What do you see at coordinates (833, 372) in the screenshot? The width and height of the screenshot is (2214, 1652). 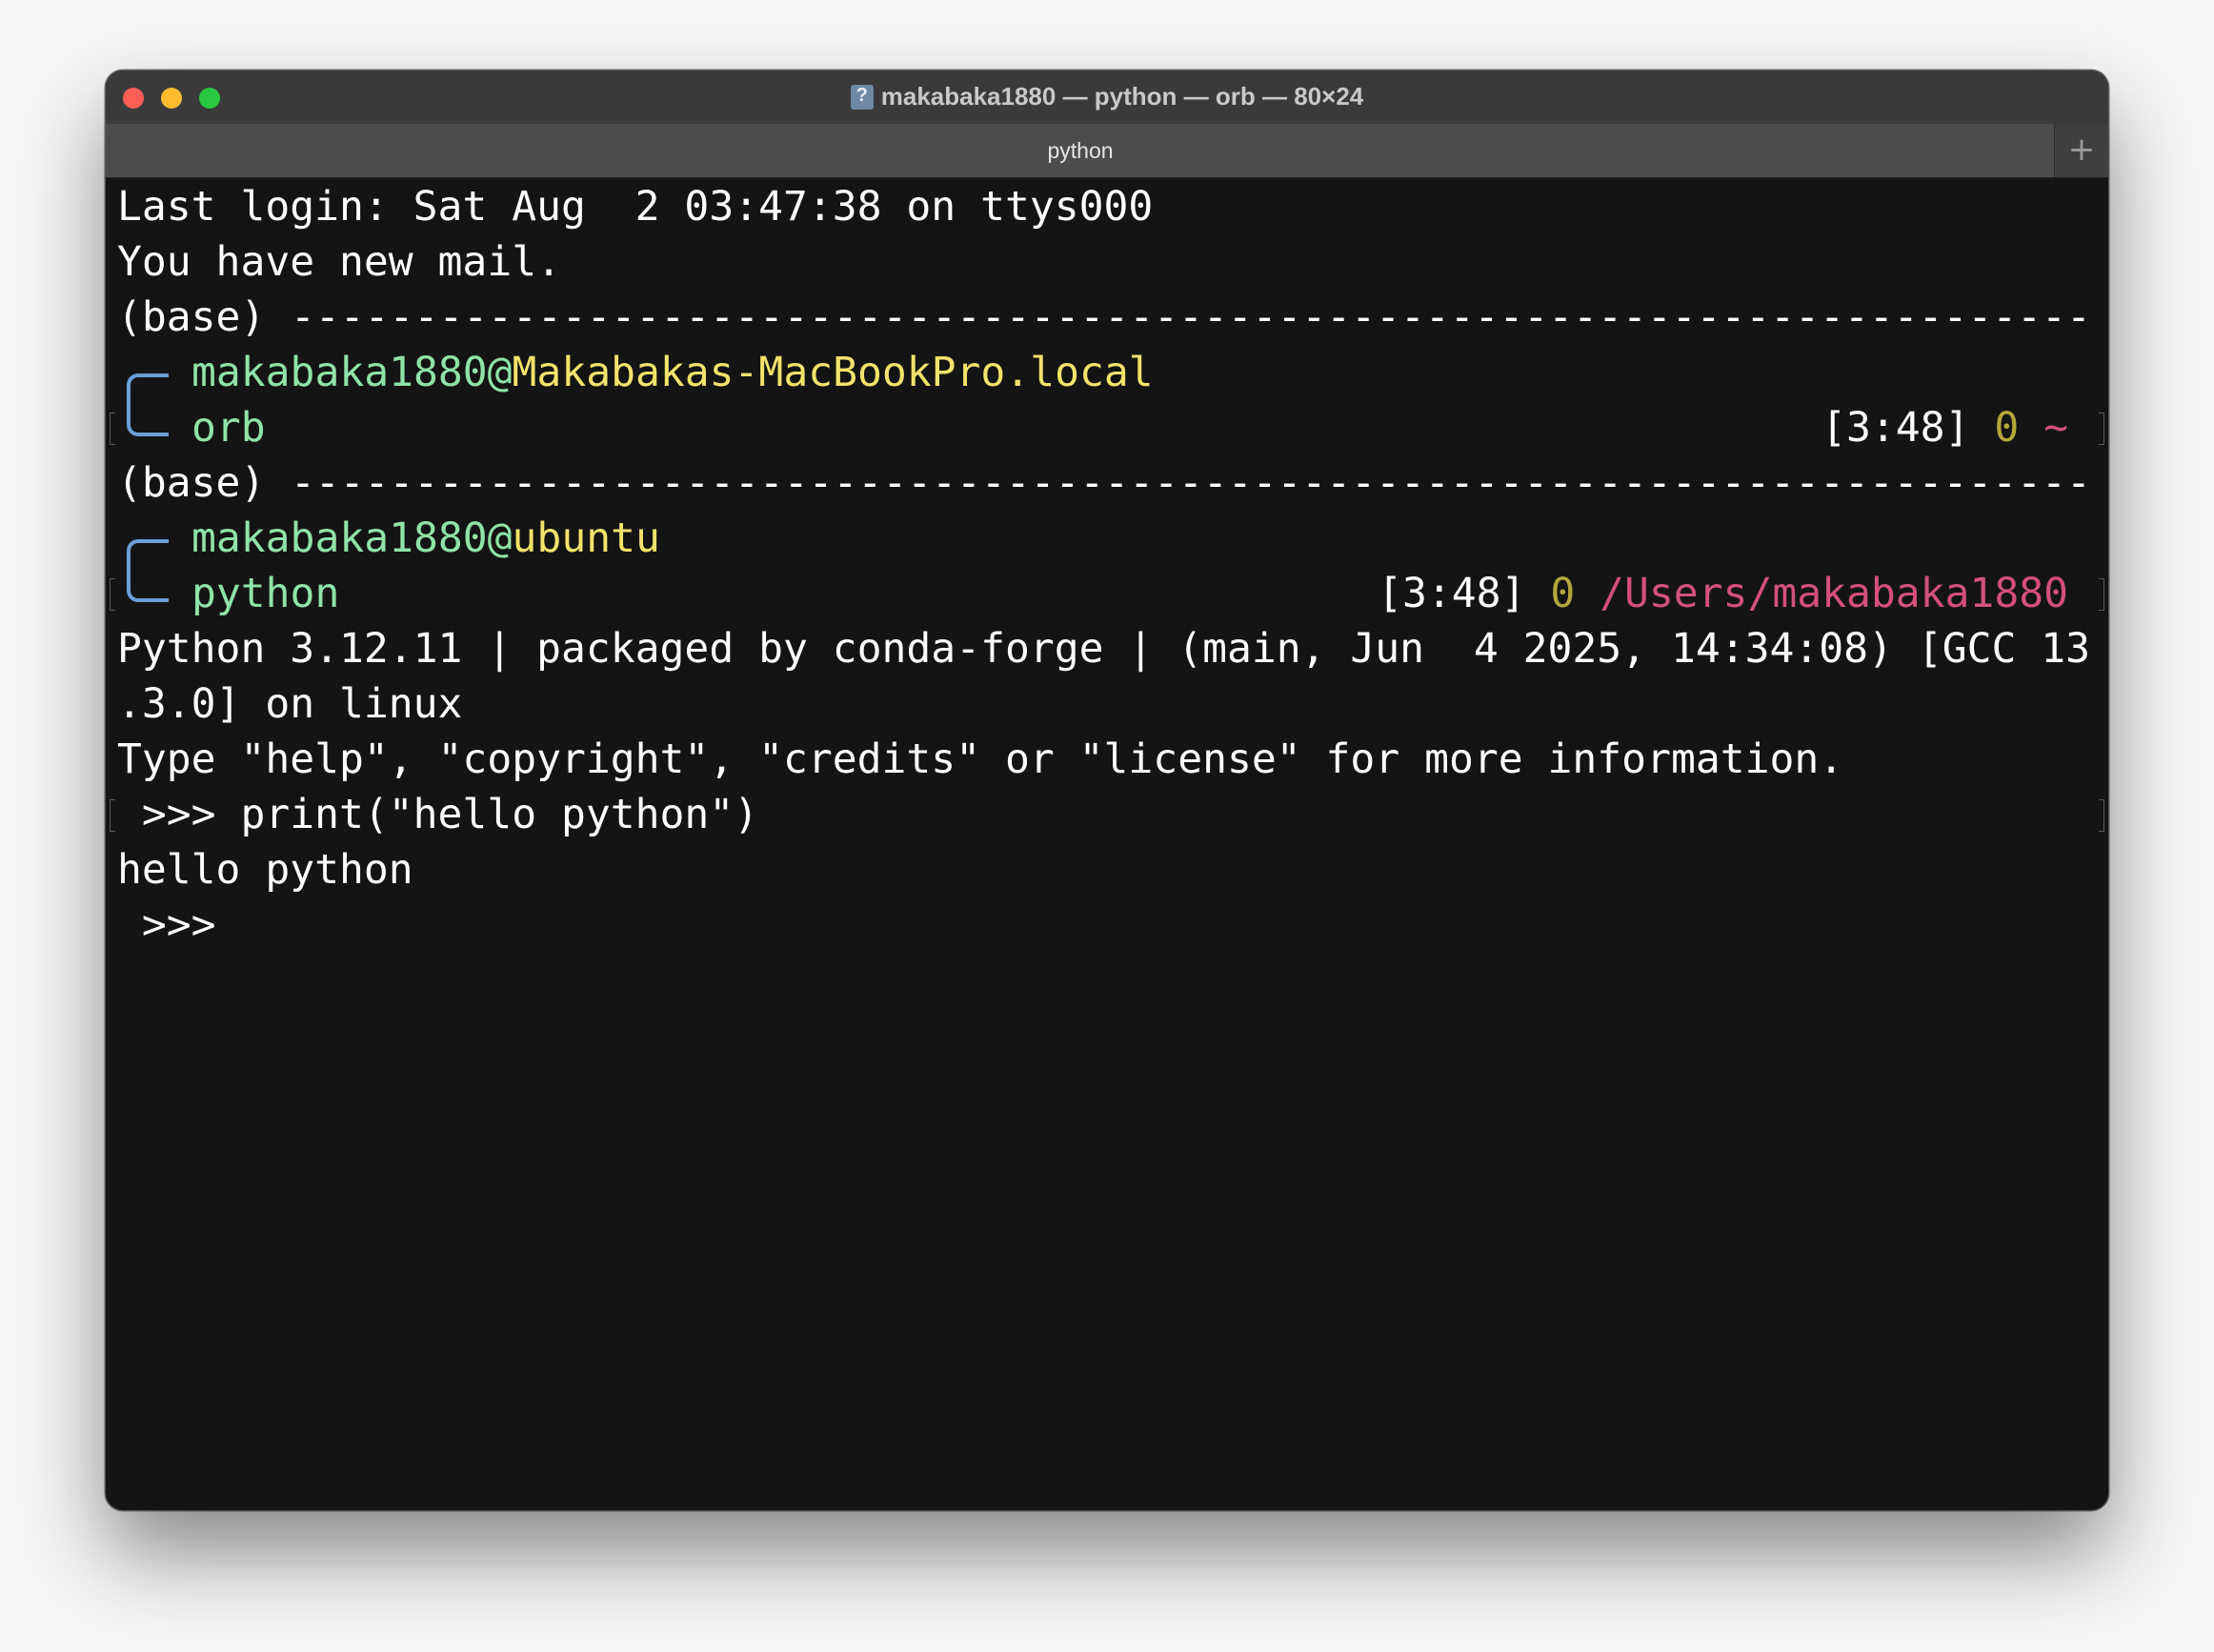 I see `prompt1-host: Makabakas-MacBookPro.local` at bounding box center [833, 372].